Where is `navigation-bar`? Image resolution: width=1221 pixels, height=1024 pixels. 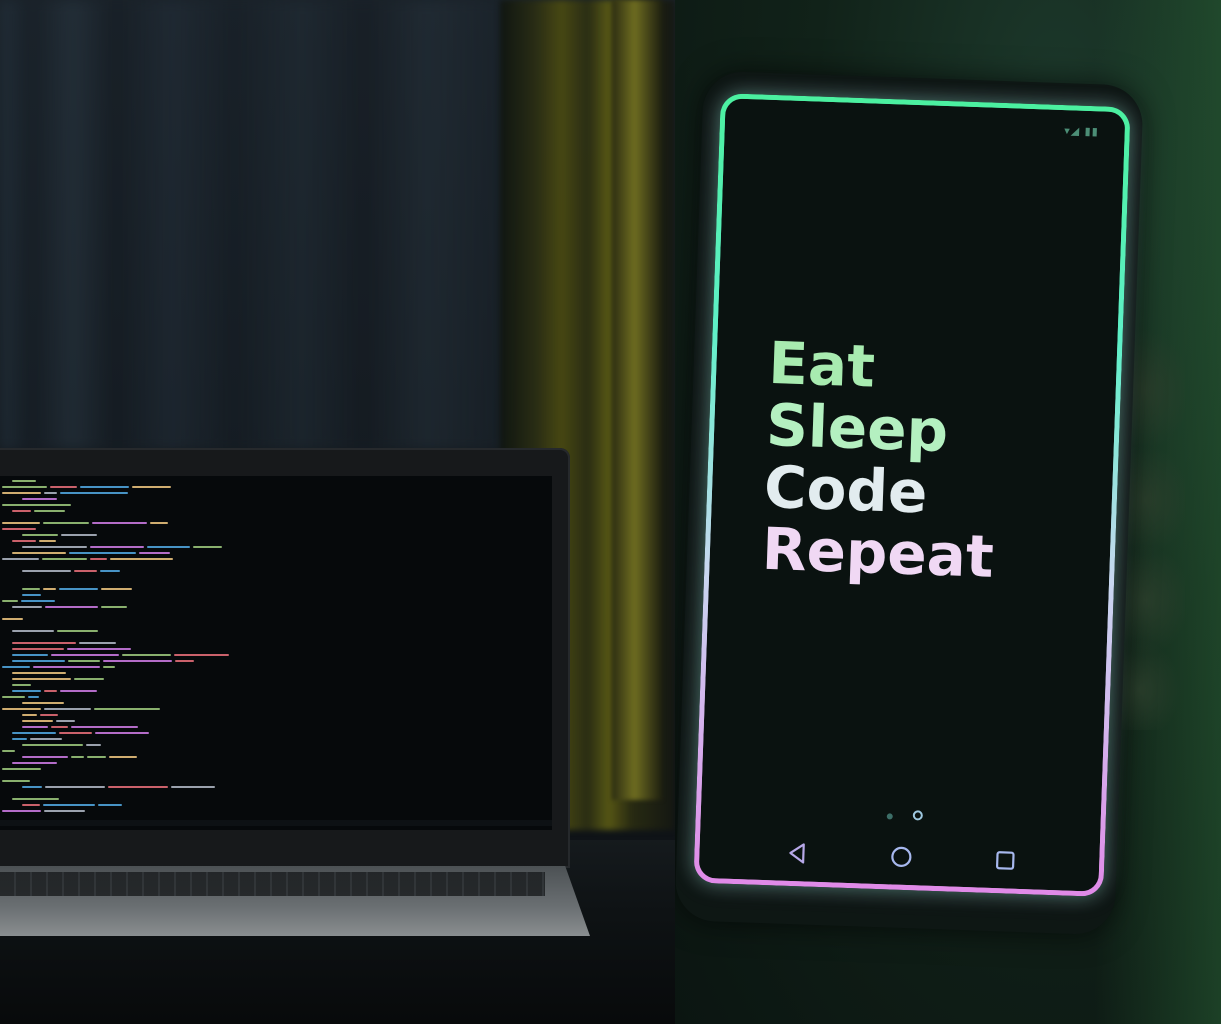 navigation-bar is located at coordinates (899, 858).